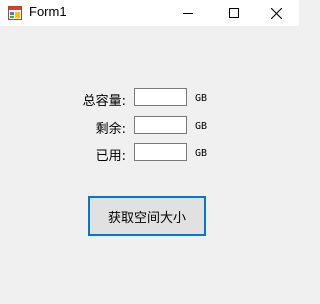 This screenshot has height=304, width=320. What do you see at coordinates (160, 152) in the screenshot?
I see `used-field` at bounding box center [160, 152].